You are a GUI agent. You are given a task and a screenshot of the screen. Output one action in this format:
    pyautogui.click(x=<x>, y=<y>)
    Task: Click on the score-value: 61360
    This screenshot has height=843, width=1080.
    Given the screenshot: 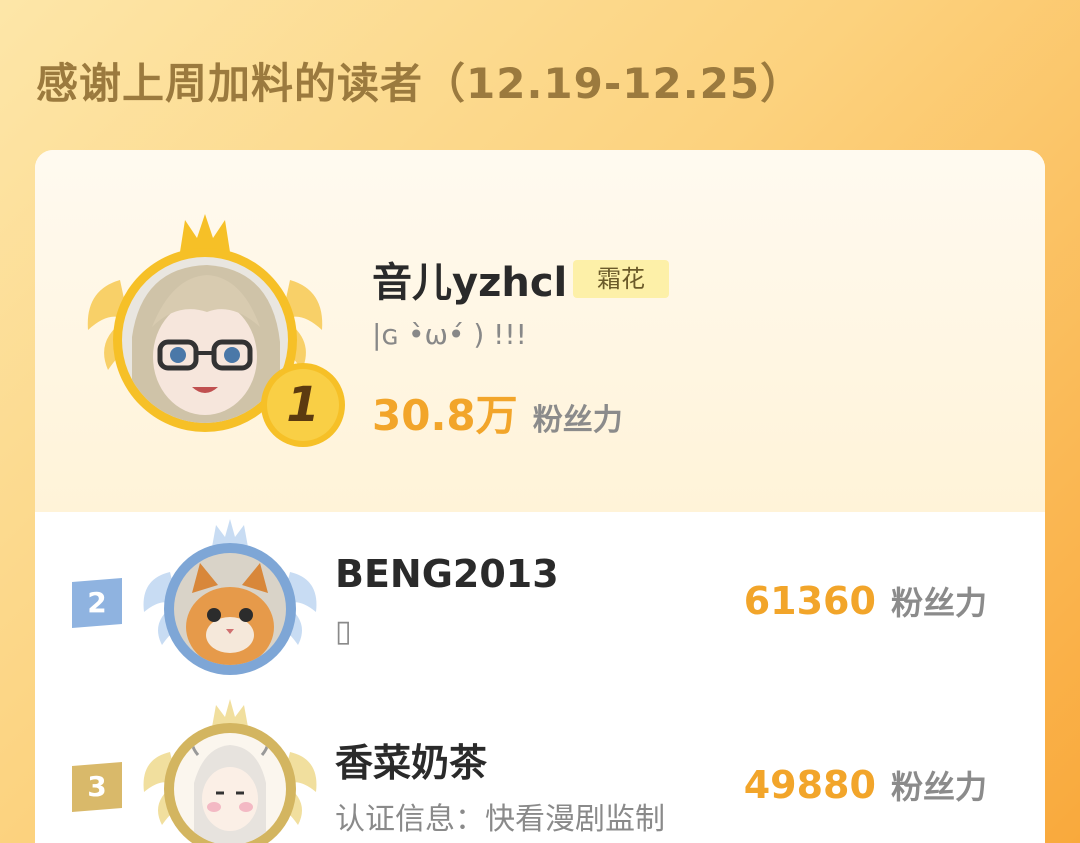 What is the action you would take?
    pyautogui.click(x=809, y=601)
    